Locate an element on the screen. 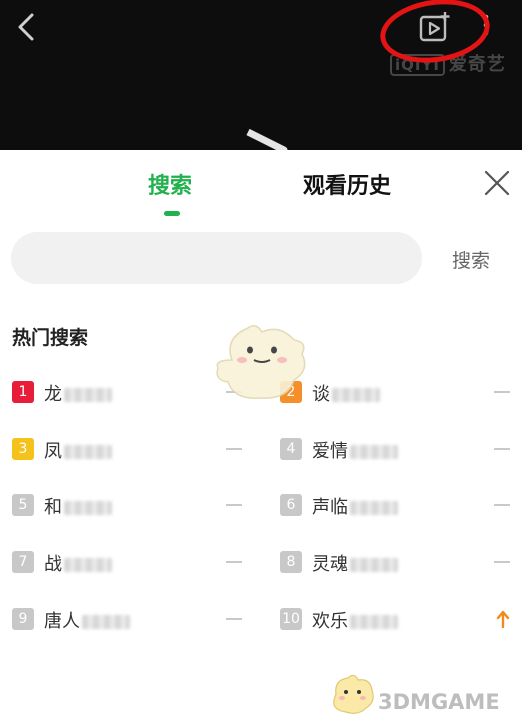 The height and width of the screenshot is (724, 522). rank-badge: 9 is located at coordinates (23, 619).